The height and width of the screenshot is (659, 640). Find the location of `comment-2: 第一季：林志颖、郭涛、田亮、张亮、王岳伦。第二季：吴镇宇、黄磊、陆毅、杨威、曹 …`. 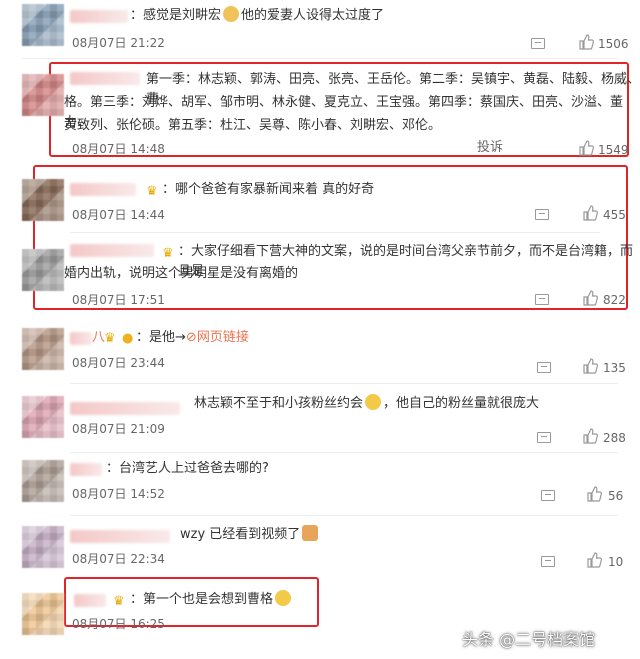

comment-2: 第一季：林志颖、郭涛、田亮、张亮、王岳伦。第二季：吴镇宇、黄磊、陆毅、杨威、曹 … is located at coordinates (320, 109).